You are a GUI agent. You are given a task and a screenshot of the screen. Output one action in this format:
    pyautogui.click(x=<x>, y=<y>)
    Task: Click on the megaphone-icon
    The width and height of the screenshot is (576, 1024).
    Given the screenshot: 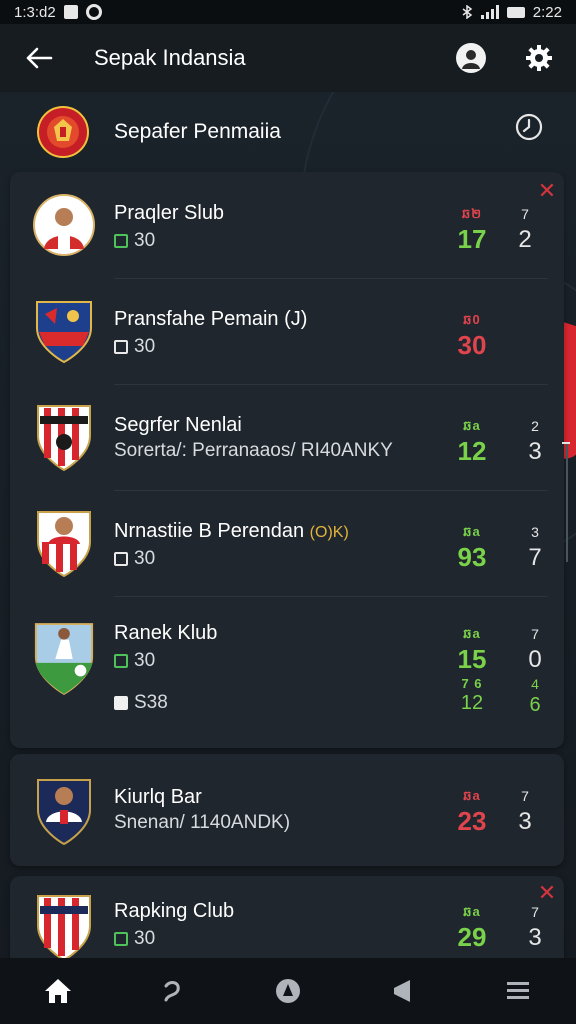 What is the action you would take?
    pyautogui.click(x=402, y=991)
    